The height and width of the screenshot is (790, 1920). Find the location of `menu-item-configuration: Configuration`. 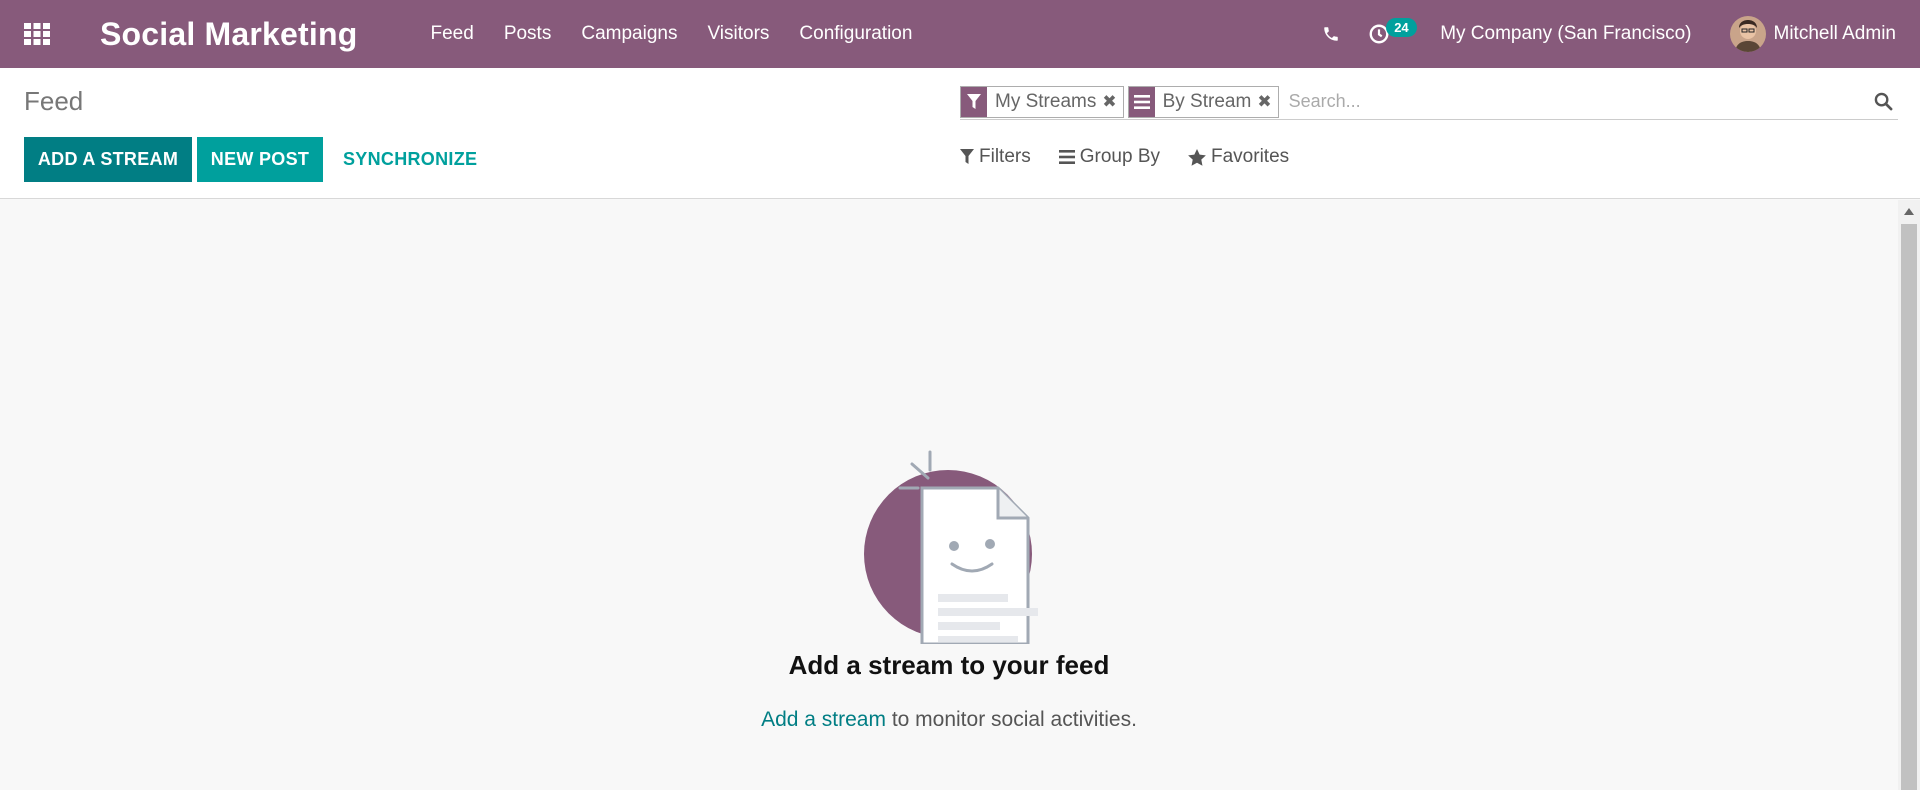

menu-item-configuration: Configuration is located at coordinates (855, 34).